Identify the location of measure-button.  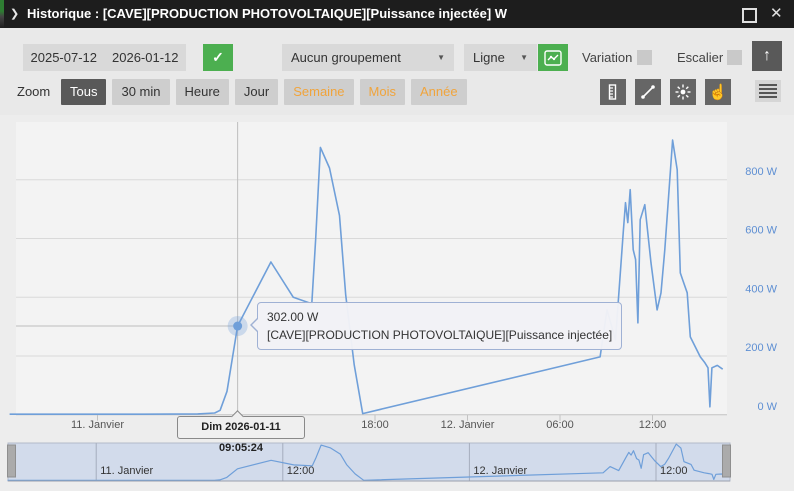
(613, 92).